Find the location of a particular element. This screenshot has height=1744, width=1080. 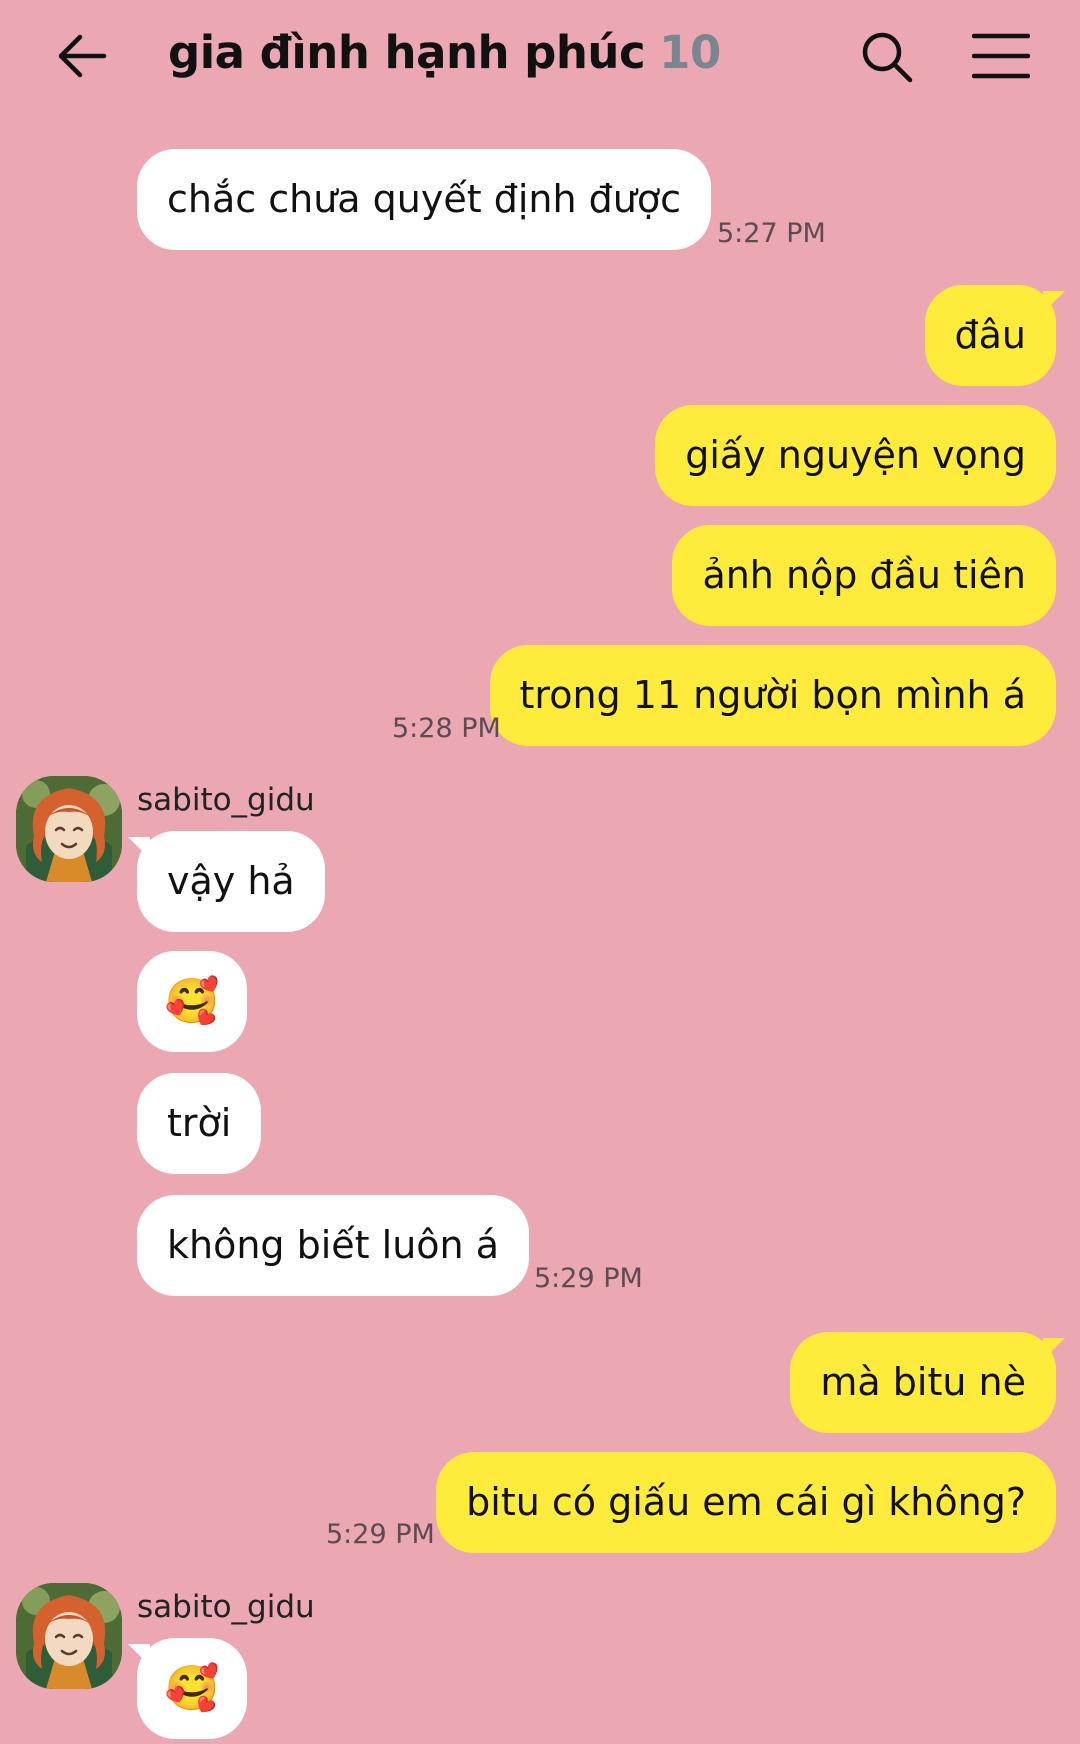

hamburger-menu-icon is located at coordinates (1001, 56).